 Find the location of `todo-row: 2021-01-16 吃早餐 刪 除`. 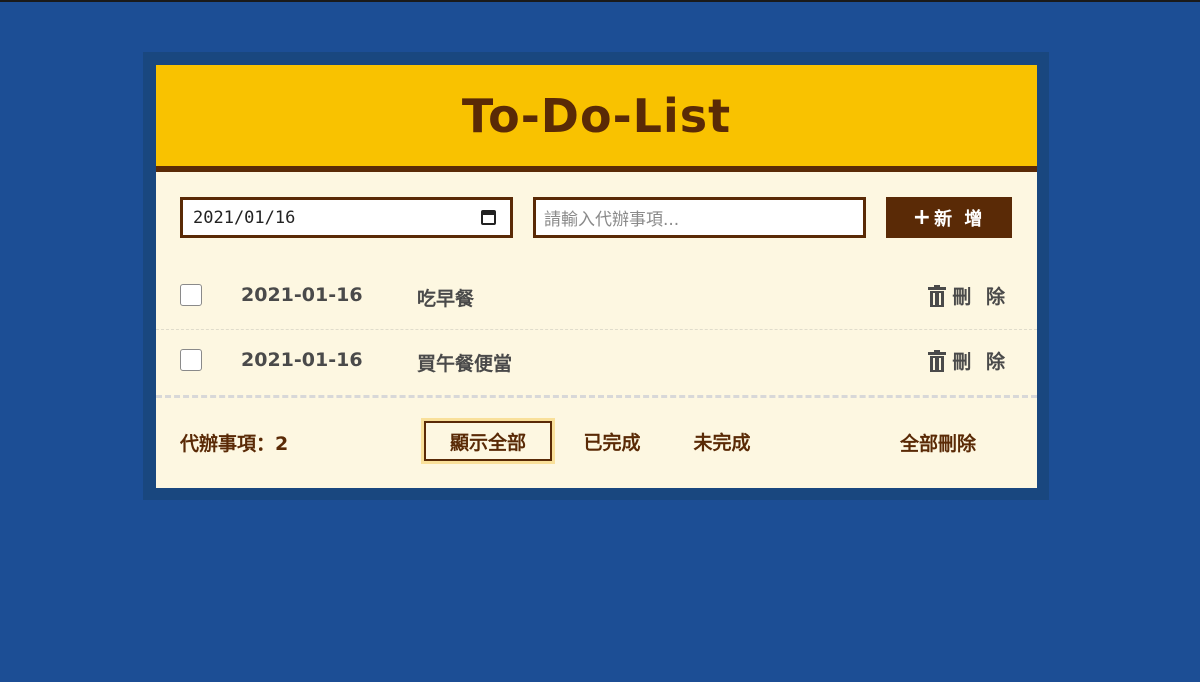

todo-row: 2021-01-16 吃早餐 刪 除 is located at coordinates (596, 297).